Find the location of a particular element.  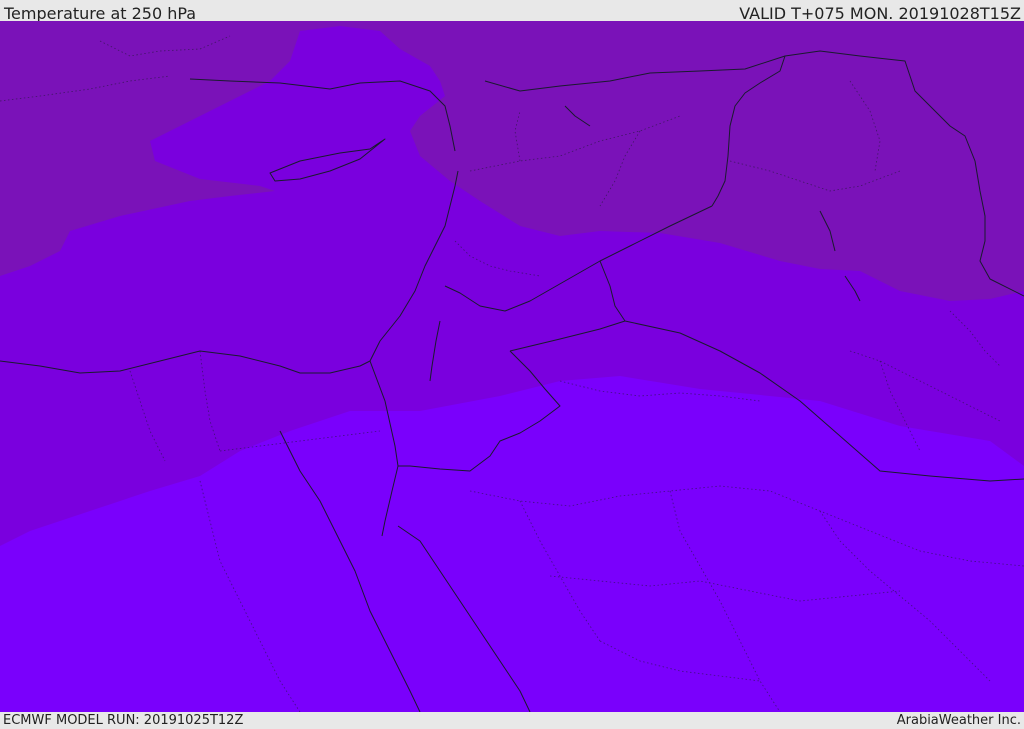

model-run-label: ECMWF MODEL RUN: 20191025T12Z is located at coordinates (123, 720).